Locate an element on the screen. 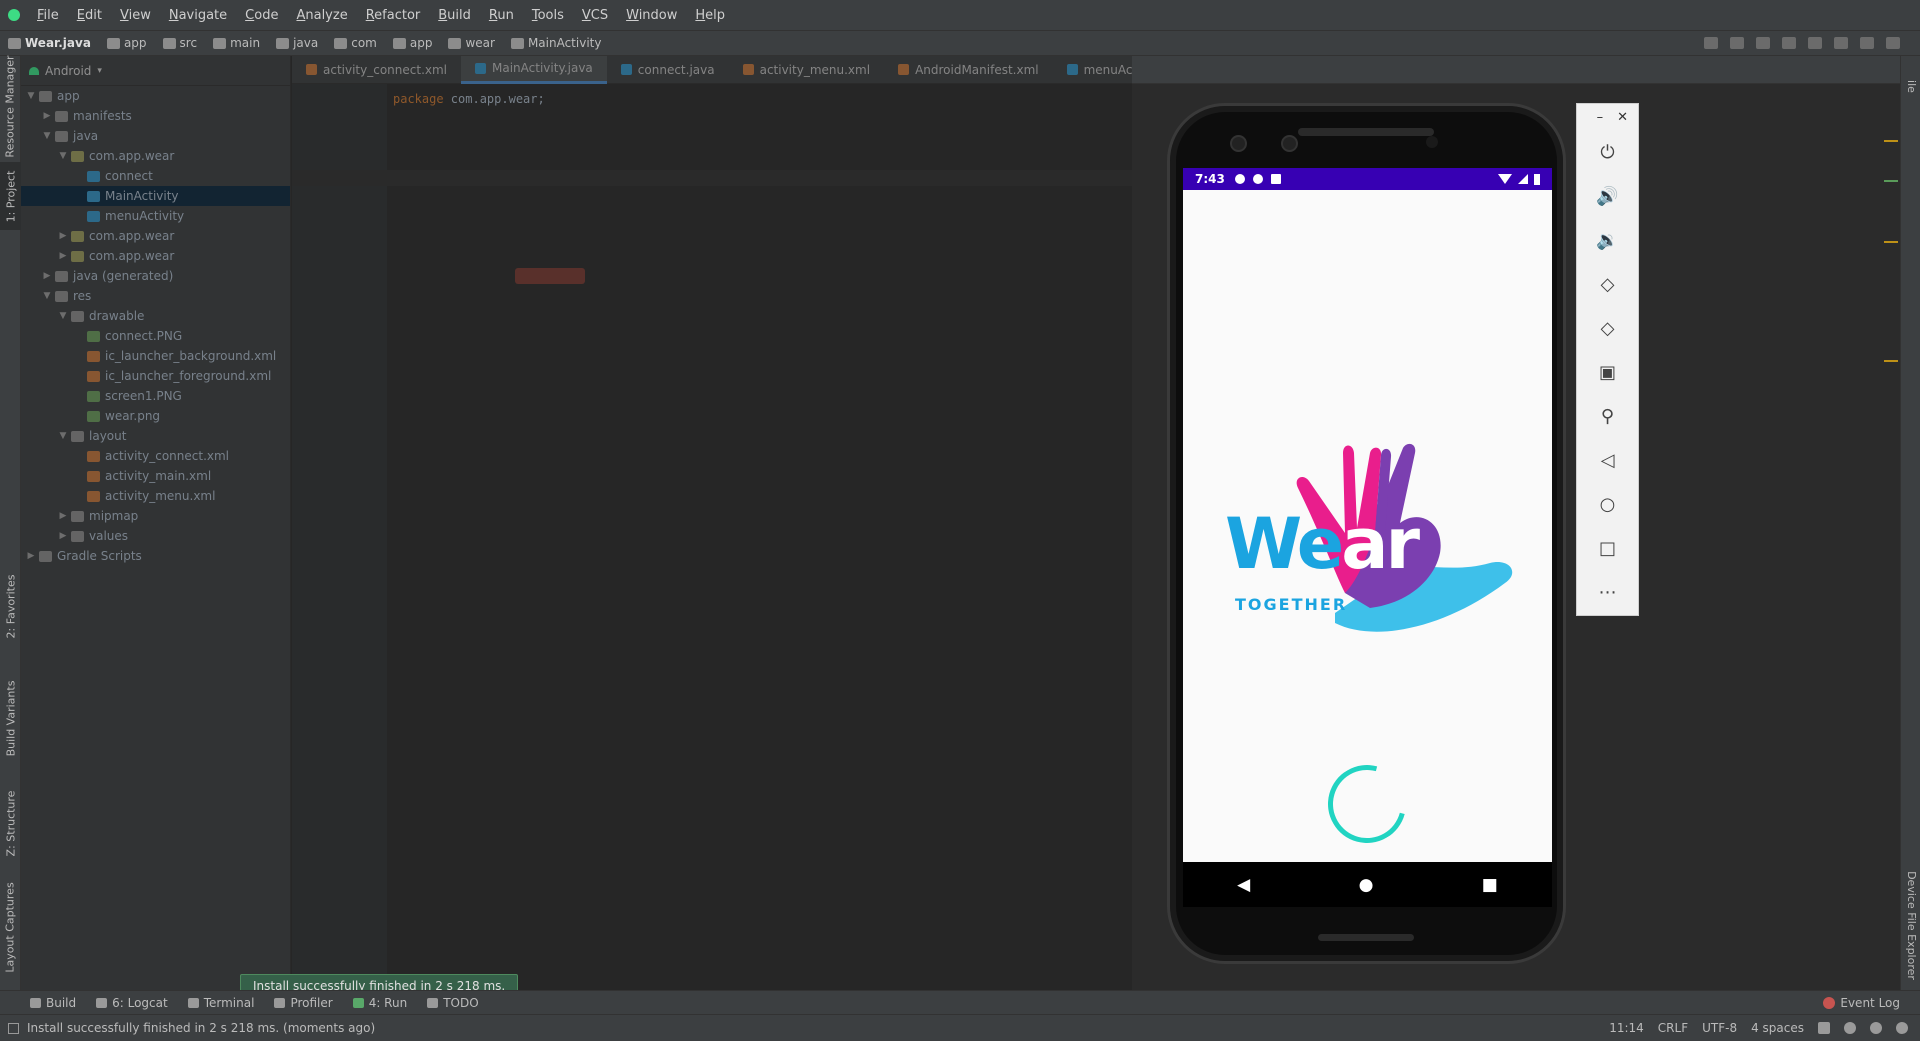 This screenshot has width=1920, height=1041. breadcrumb-item: main is located at coordinates (236, 43).